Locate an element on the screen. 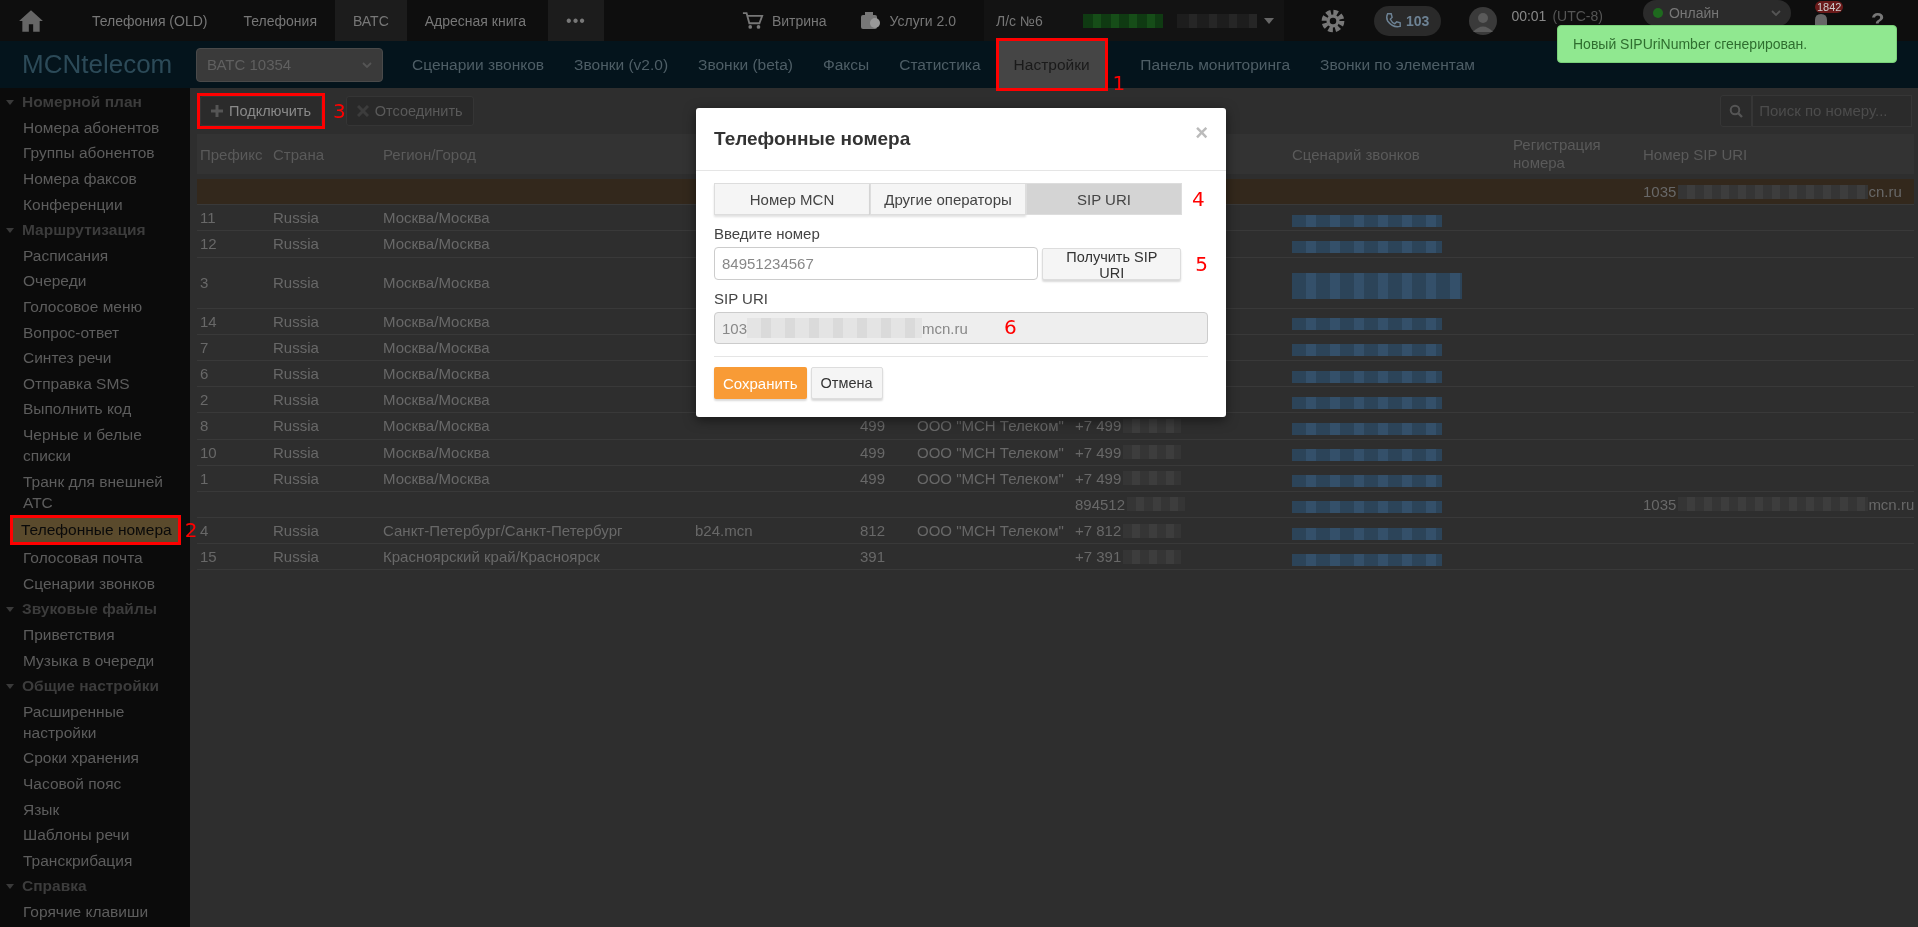 This screenshot has width=1918, height=927. table-cell: 1035 cn.ru is located at coordinates (1772, 192).